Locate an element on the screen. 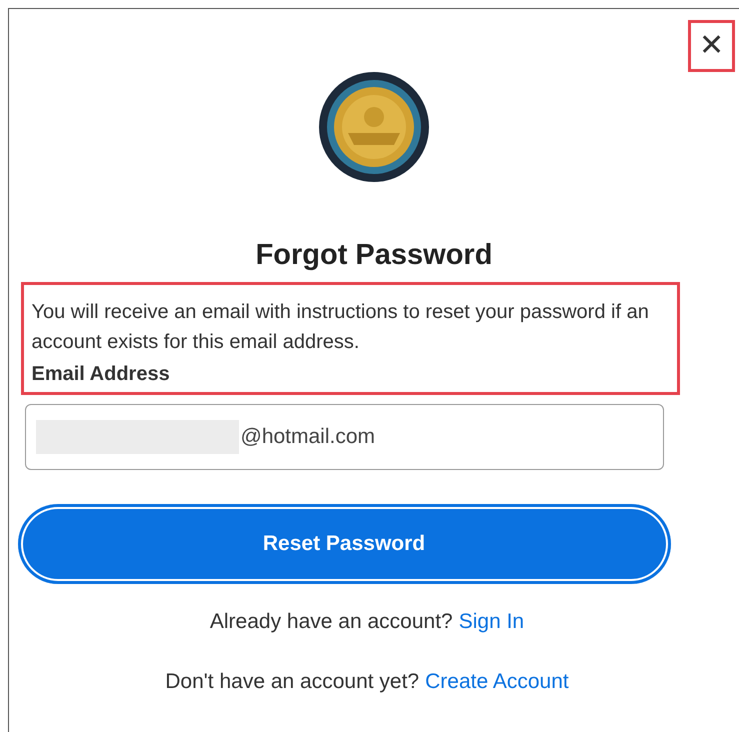  prompt-text: Already have an account? is located at coordinates (331, 622).